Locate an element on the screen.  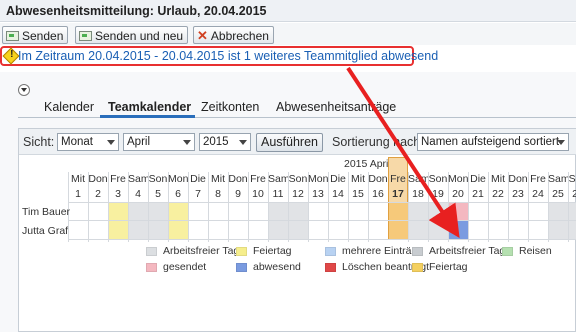
send-and-new-button: Senden und neu is located at coordinates (132, 35).